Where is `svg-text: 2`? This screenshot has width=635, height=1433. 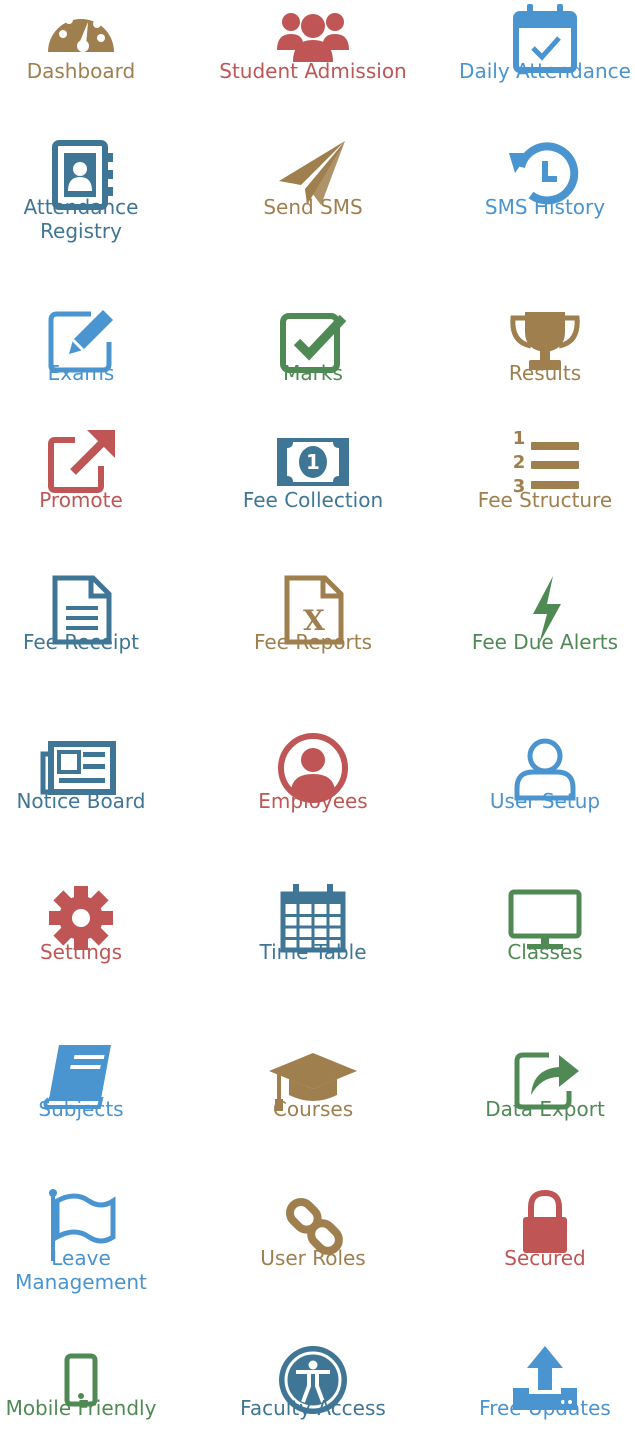
svg-text: 2 is located at coordinates (519, 462).